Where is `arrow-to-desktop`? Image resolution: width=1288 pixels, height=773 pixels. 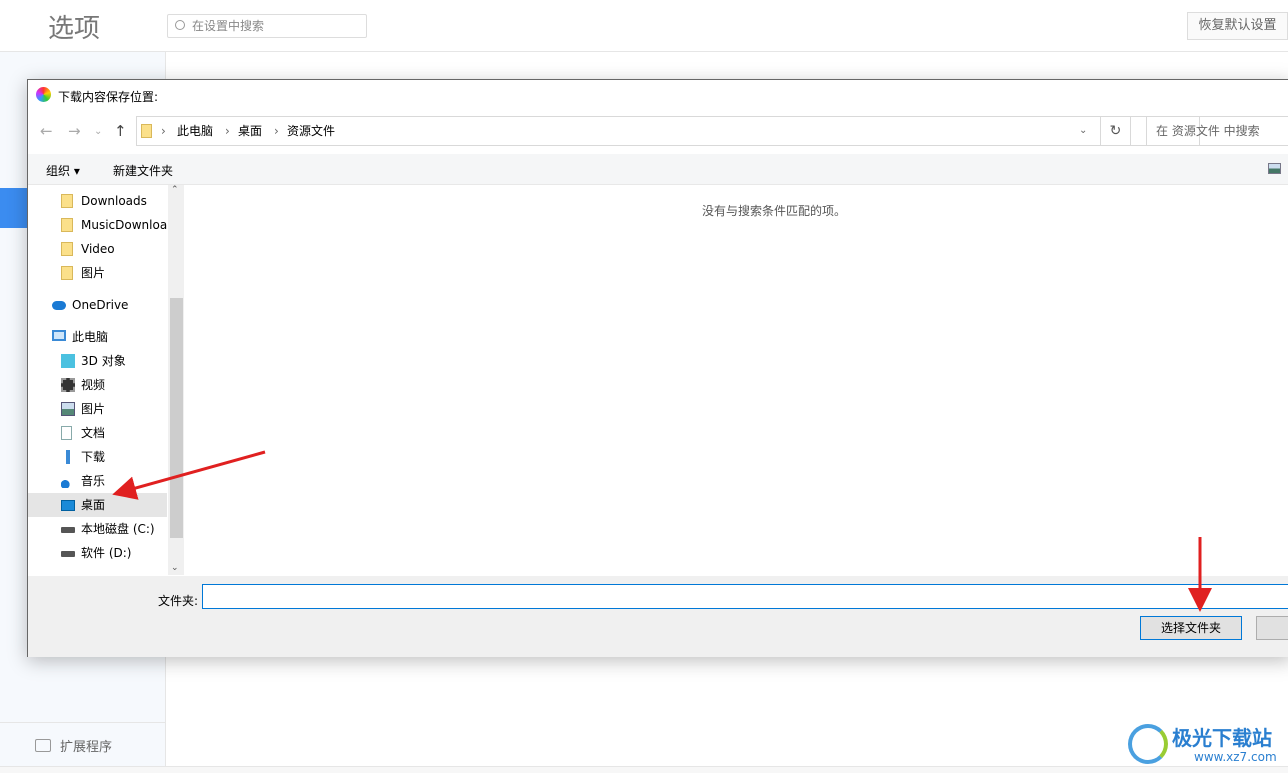
arrow-to-desktop is located at coordinates (189, 475).